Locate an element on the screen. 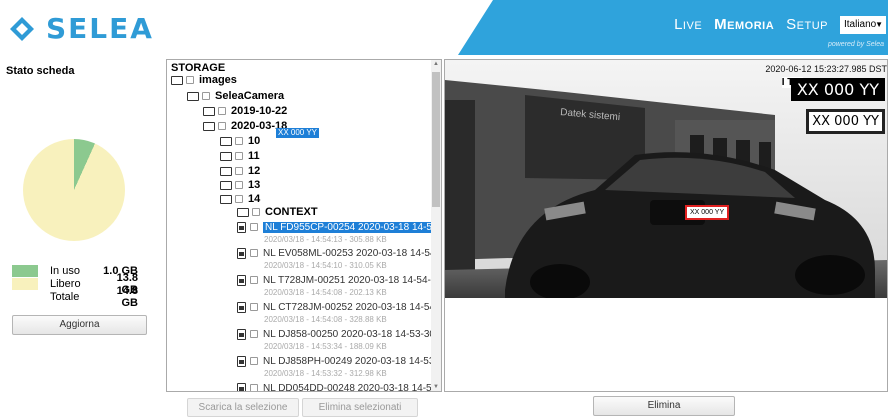 This screenshot has height=418, width=888. tree-node-date: 2019-10-22 is located at coordinates (245, 111).